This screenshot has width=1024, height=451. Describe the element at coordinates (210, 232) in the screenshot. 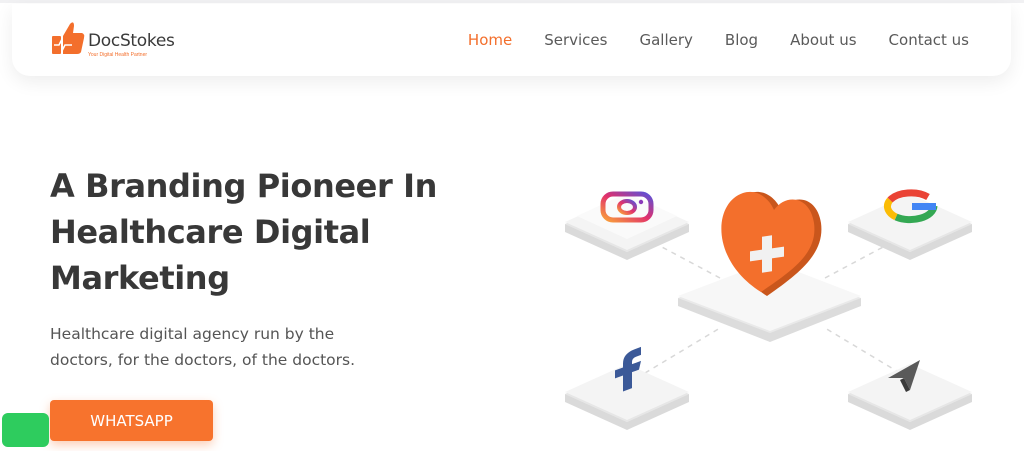

I see `hero-title-line: Healthcare Digital` at that location.